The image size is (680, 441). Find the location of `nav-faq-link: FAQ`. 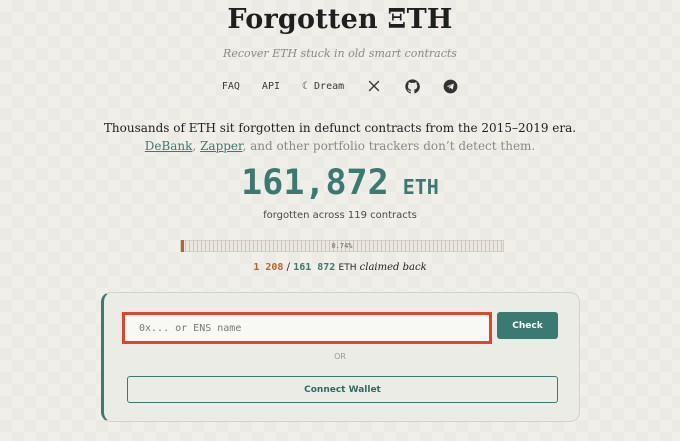

nav-faq-link: FAQ is located at coordinates (231, 86).